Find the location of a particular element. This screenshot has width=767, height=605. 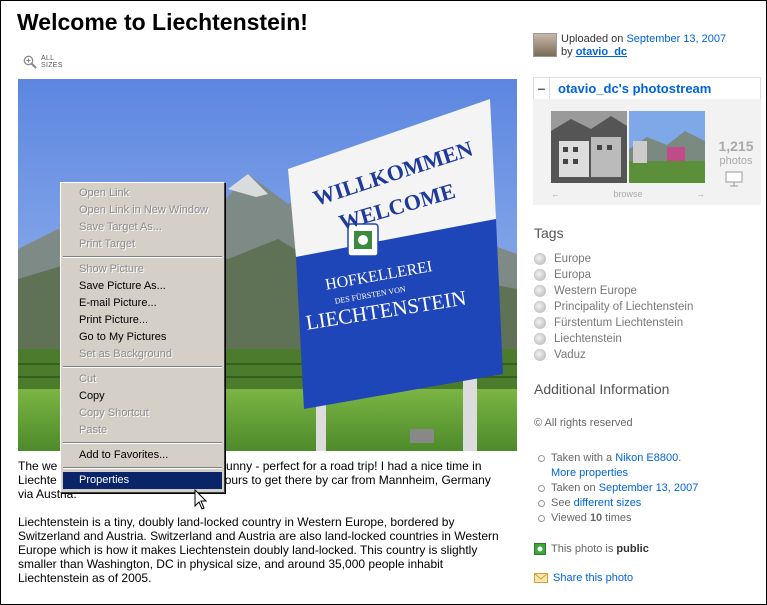

photostream-thumb-current is located at coordinates (667, 147).